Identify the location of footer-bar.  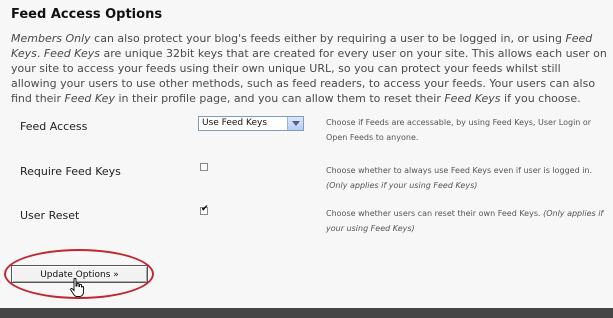
(306, 313).